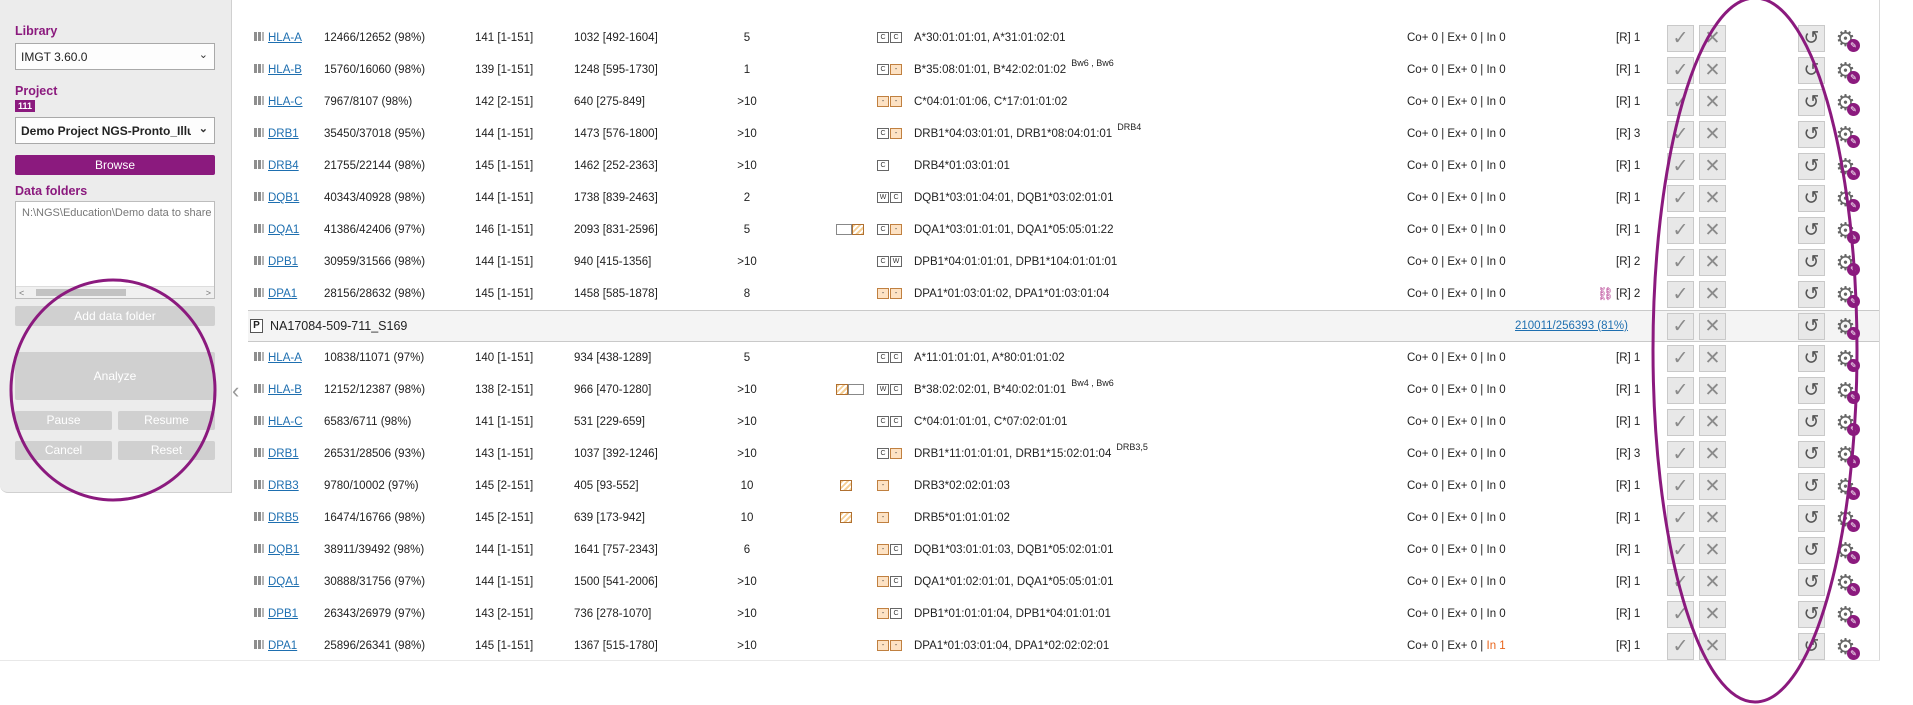  Describe the element at coordinates (63, 450) in the screenshot. I see `cancel-button: Cancel` at that location.